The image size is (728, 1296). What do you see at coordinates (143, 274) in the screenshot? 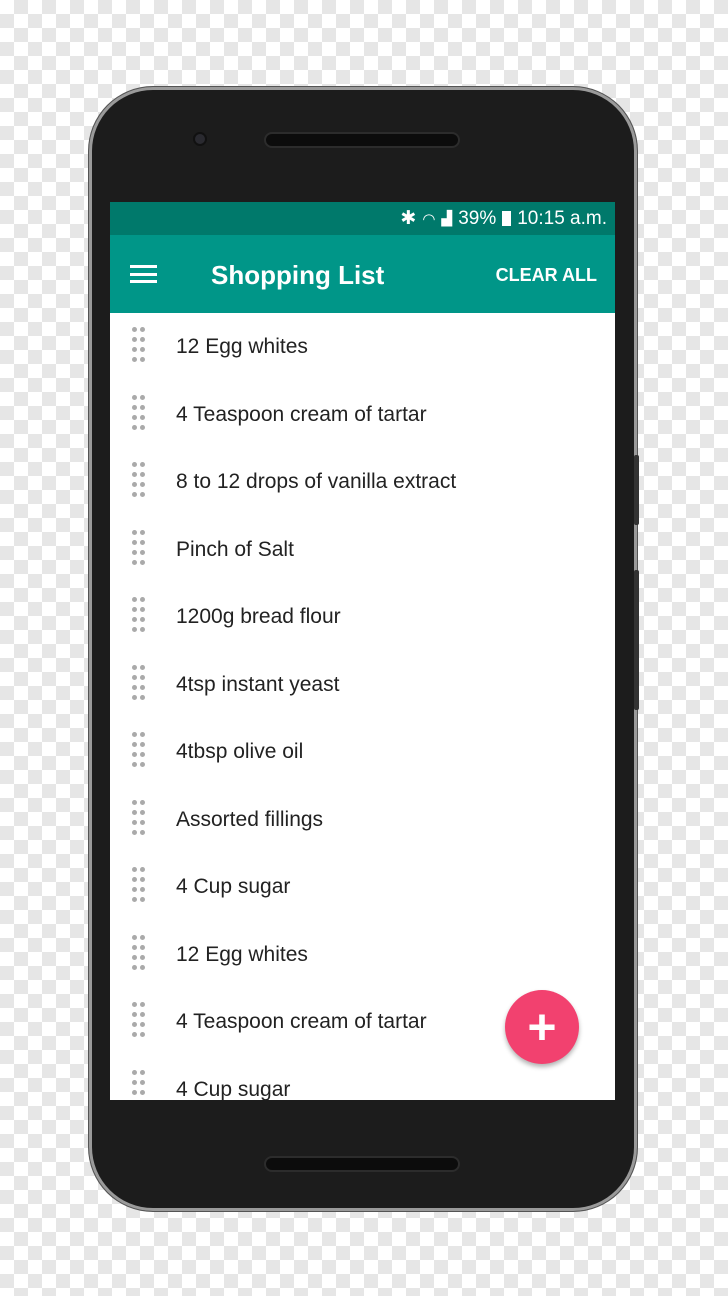
I see `hamburger-menu-icon` at bounding box center [143, 274].